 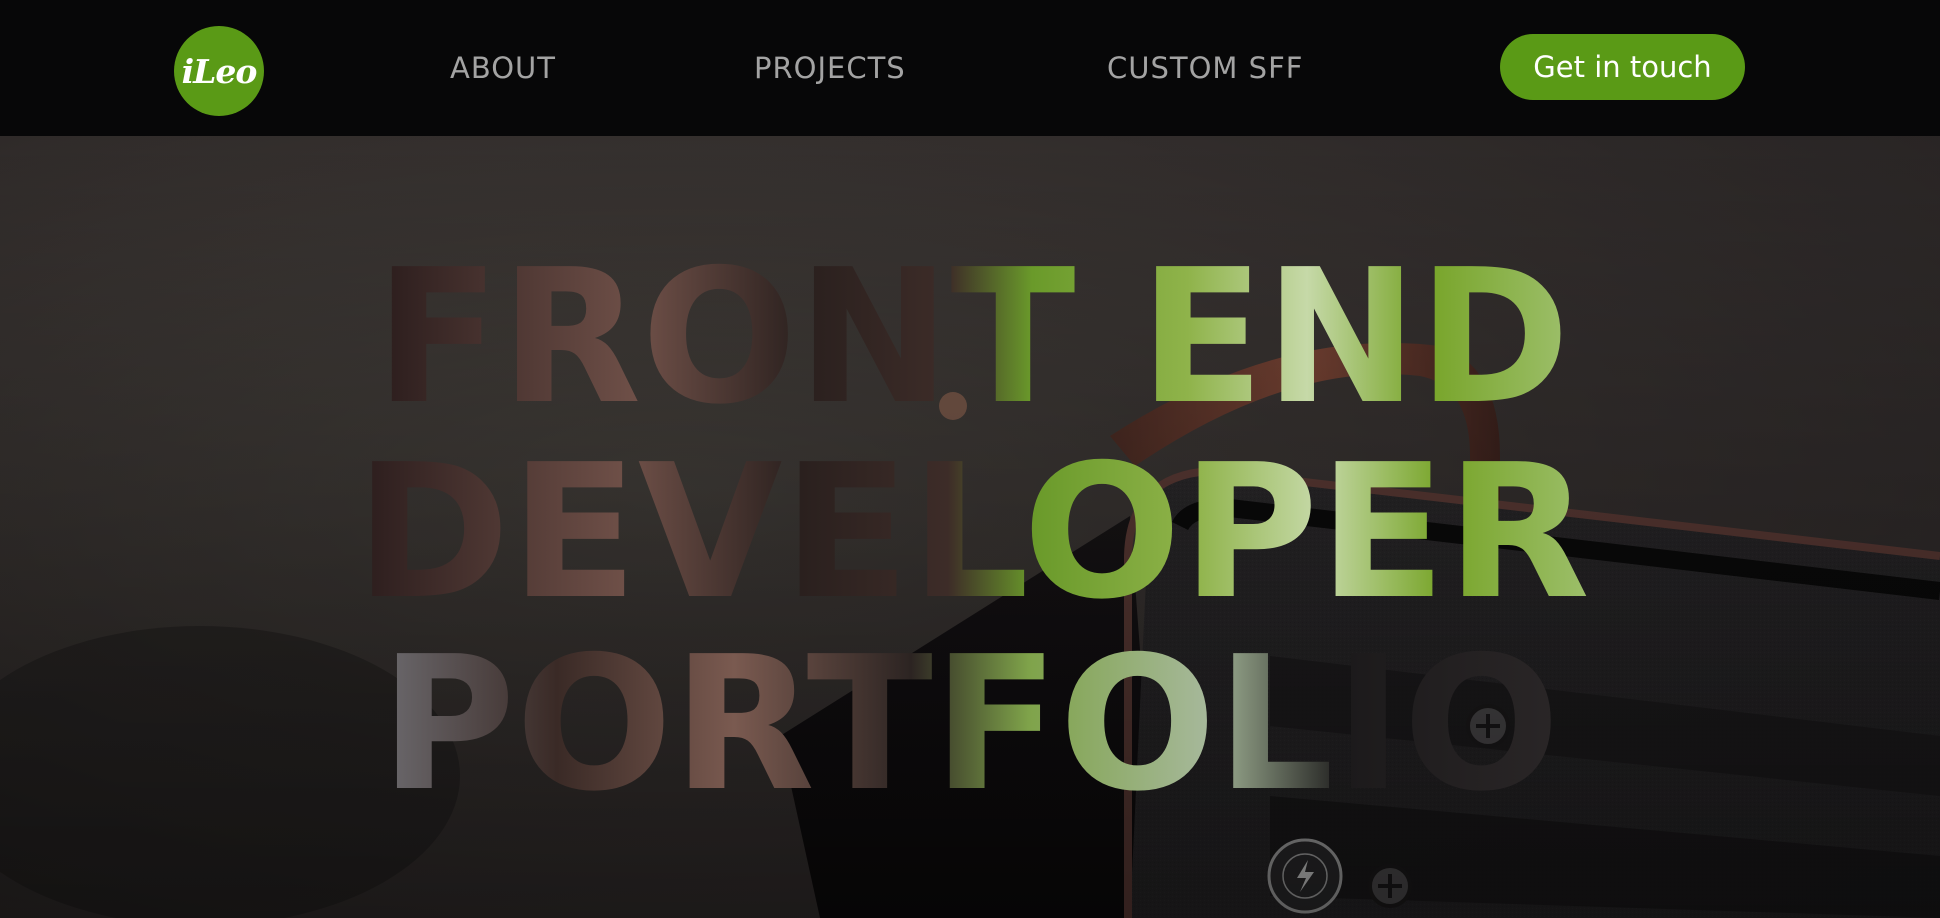 I want to click on logo-text: iLeo, so click(x=219, y=71).